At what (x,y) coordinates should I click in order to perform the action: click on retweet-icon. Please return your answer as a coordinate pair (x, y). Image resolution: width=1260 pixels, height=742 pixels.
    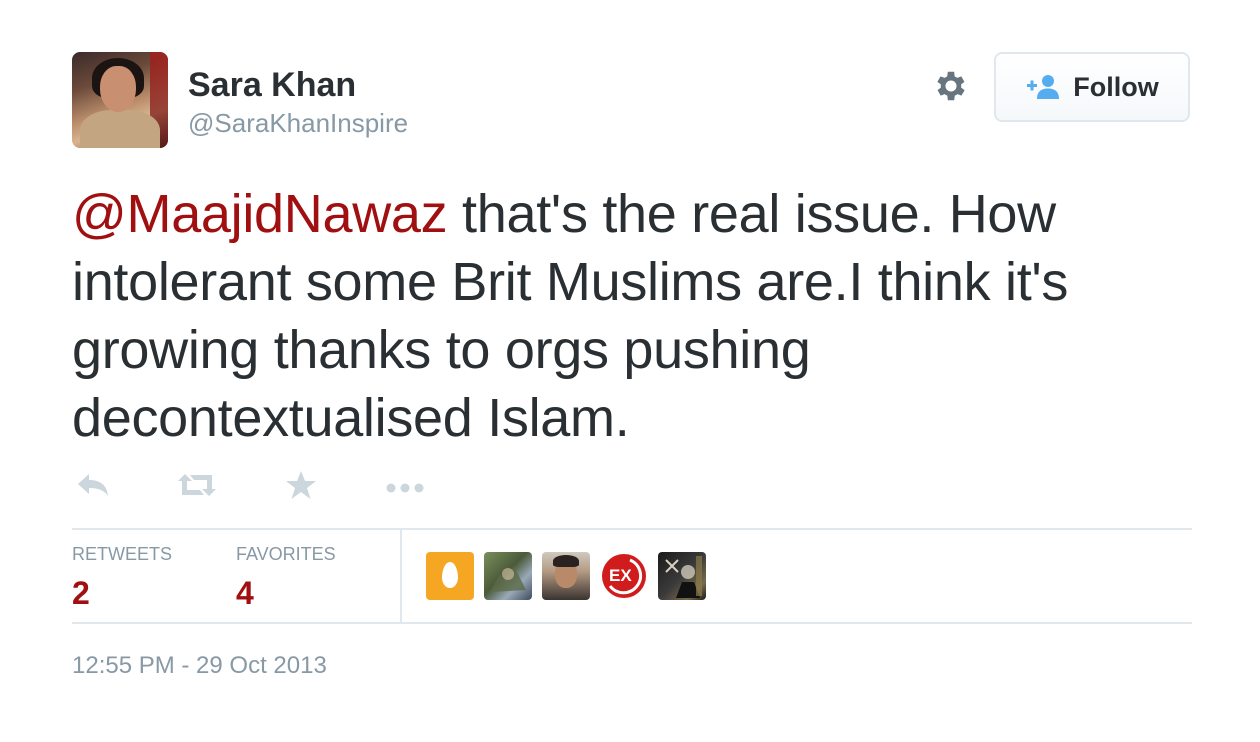
    Looking at the image, I should click on (197, 487).